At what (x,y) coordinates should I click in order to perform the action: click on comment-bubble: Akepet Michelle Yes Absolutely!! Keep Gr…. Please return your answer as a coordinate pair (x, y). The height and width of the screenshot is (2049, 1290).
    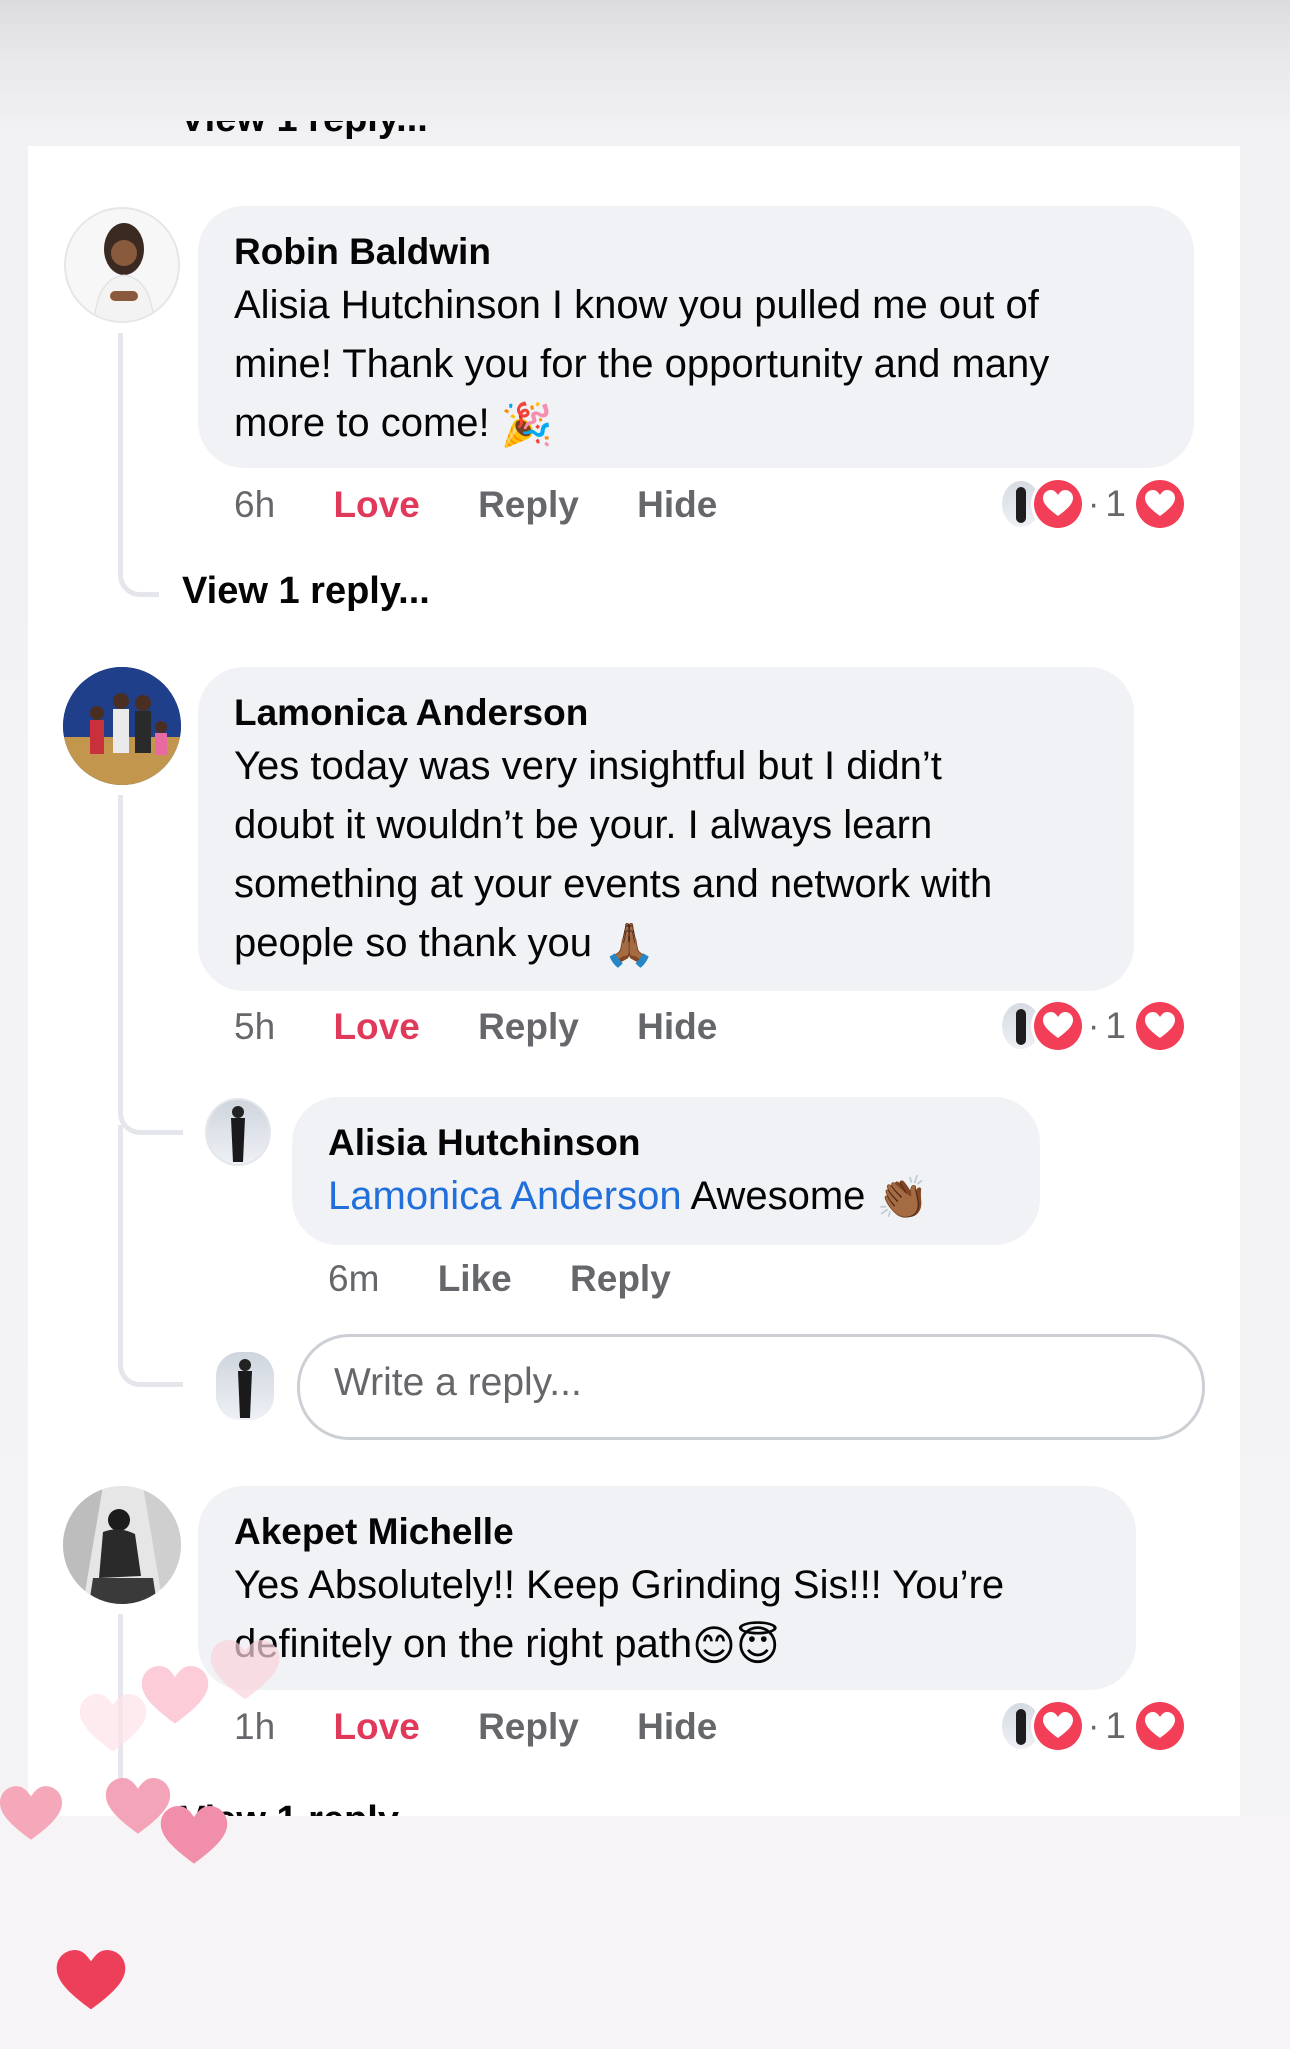
    Looking at the image, I should click on (667, 1588).